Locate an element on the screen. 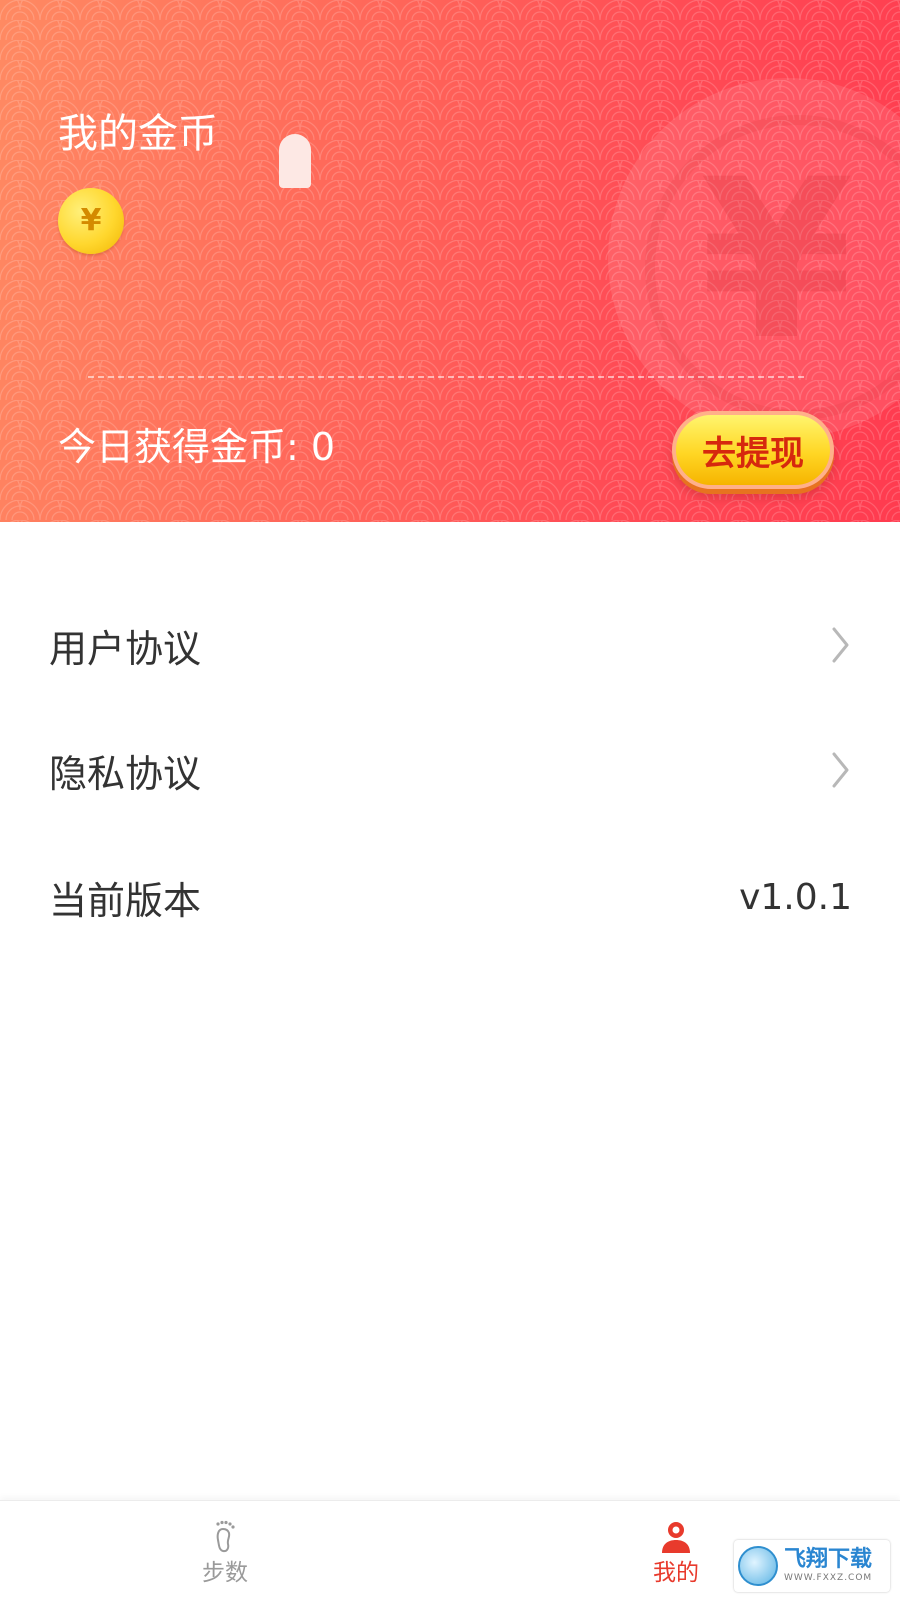  withdraw-button: 去提现 is located at coordinates (753, 450).